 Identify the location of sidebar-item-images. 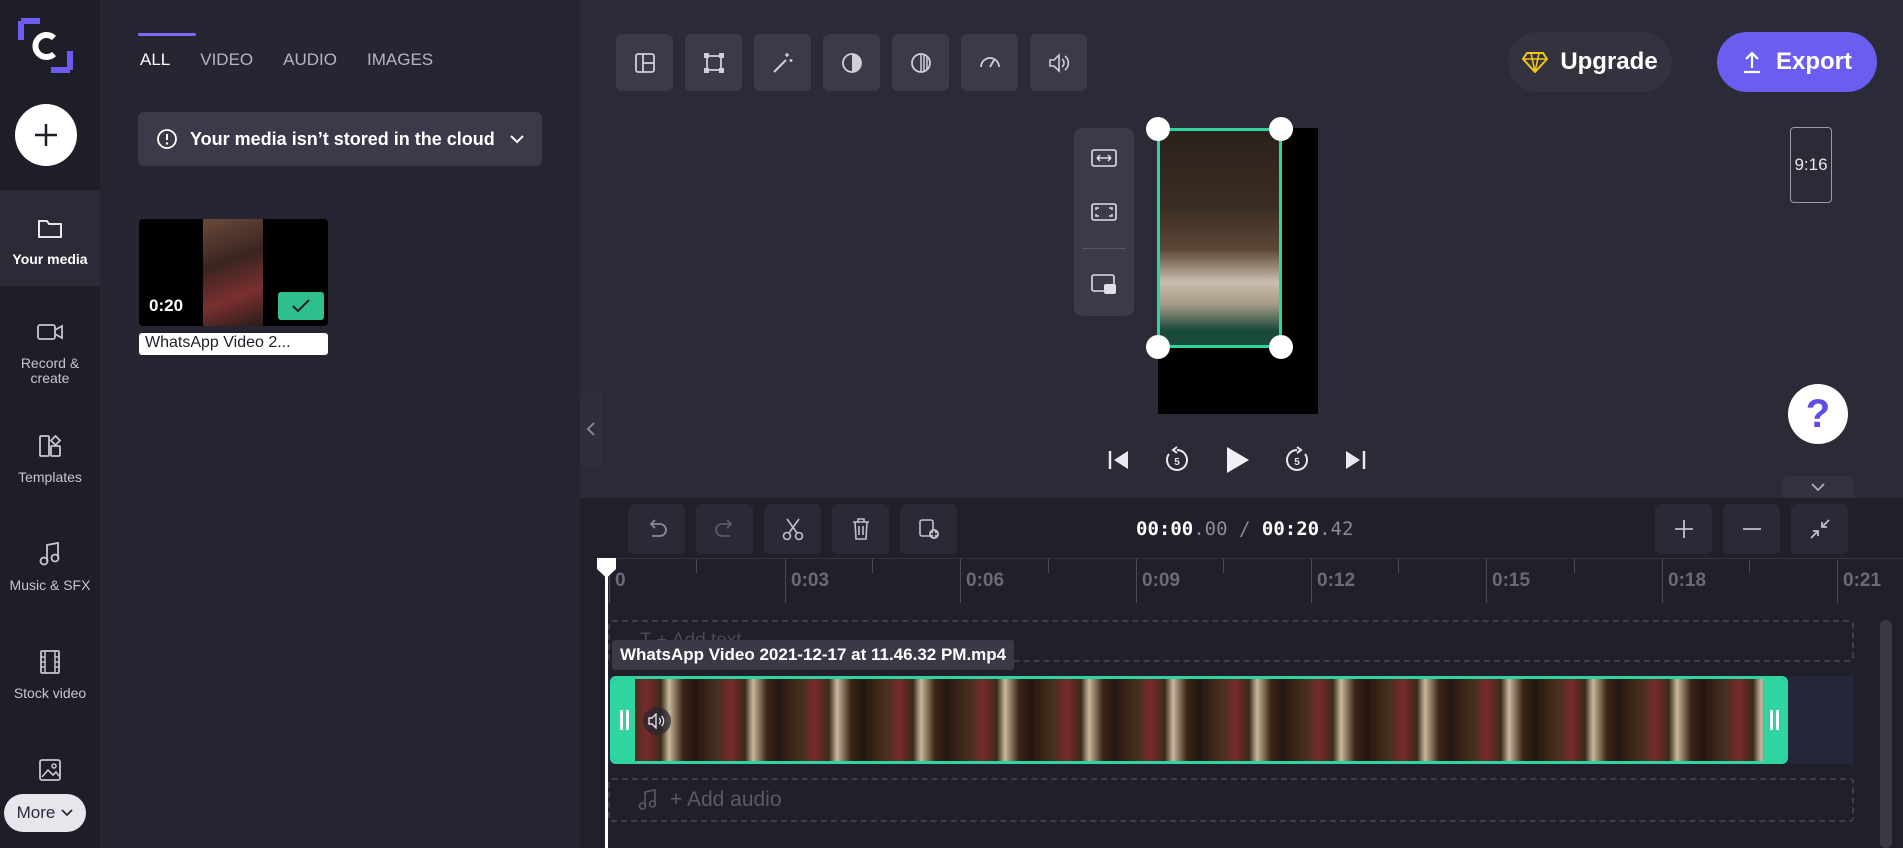
(50, 775).